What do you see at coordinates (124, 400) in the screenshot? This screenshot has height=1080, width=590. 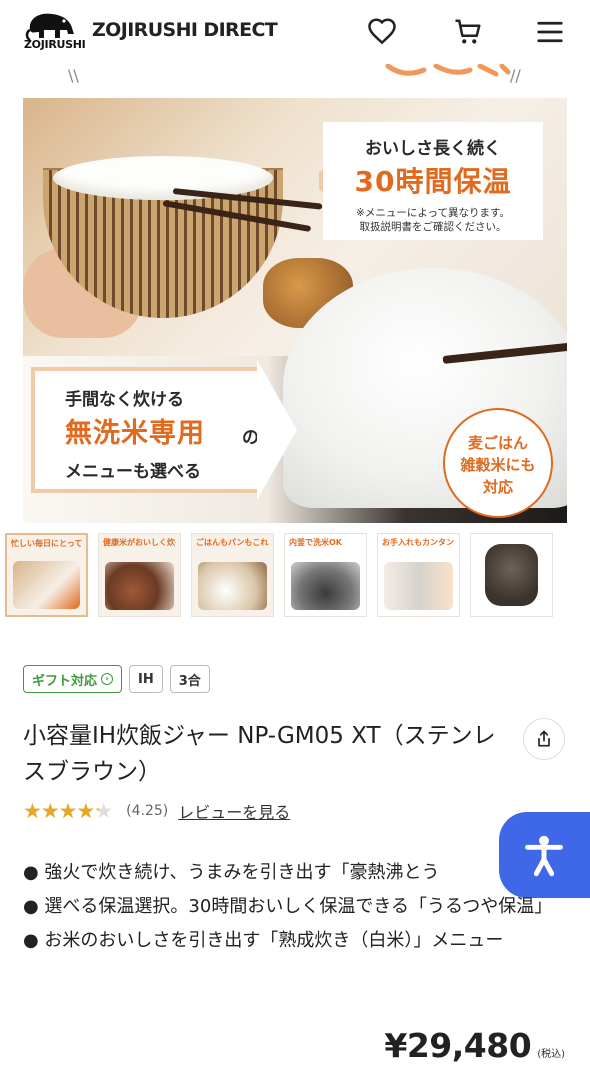 I see `callout-line: 手間なく炊ける` at bounding box center [124, 400].